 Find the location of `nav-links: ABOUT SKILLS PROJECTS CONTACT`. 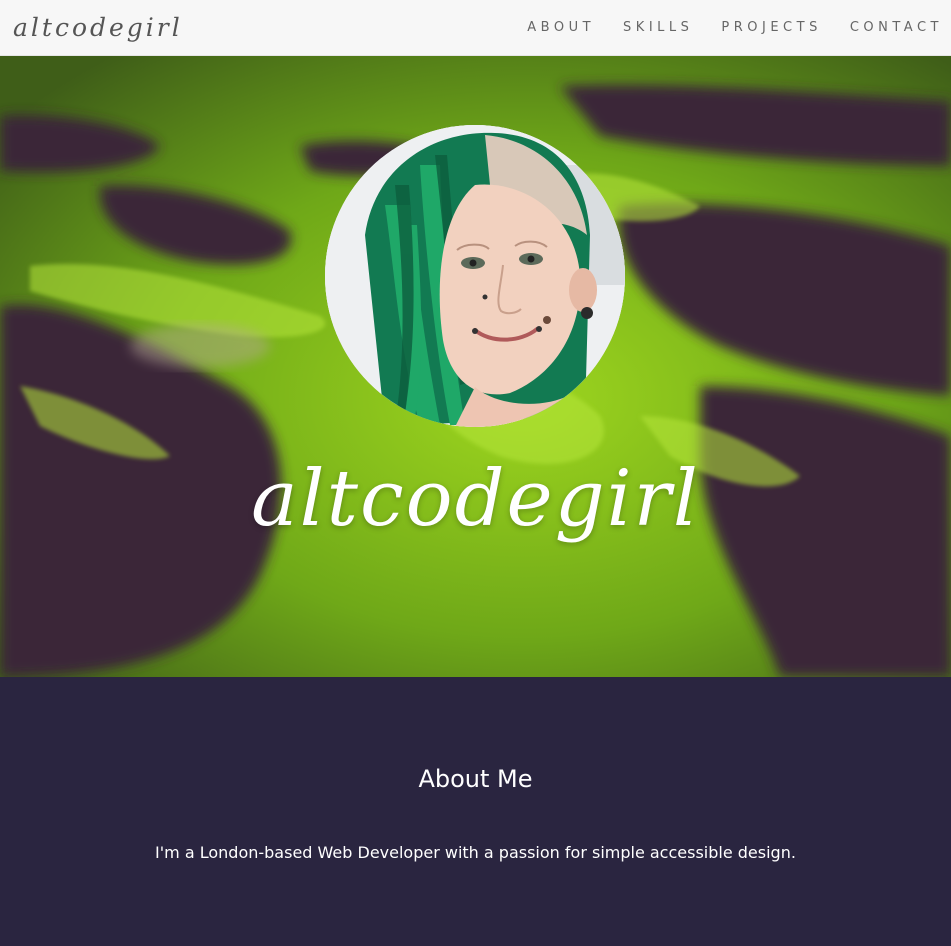

nav-links: ABOUT SKILLS PROJECTS CONTACT is located at coordinates (721, 27).